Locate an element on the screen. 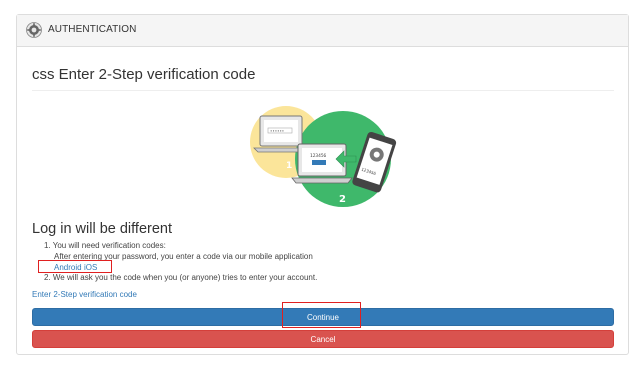 This screenshot has width=644, height=375. title-divider is located at coordinates (323, 90).